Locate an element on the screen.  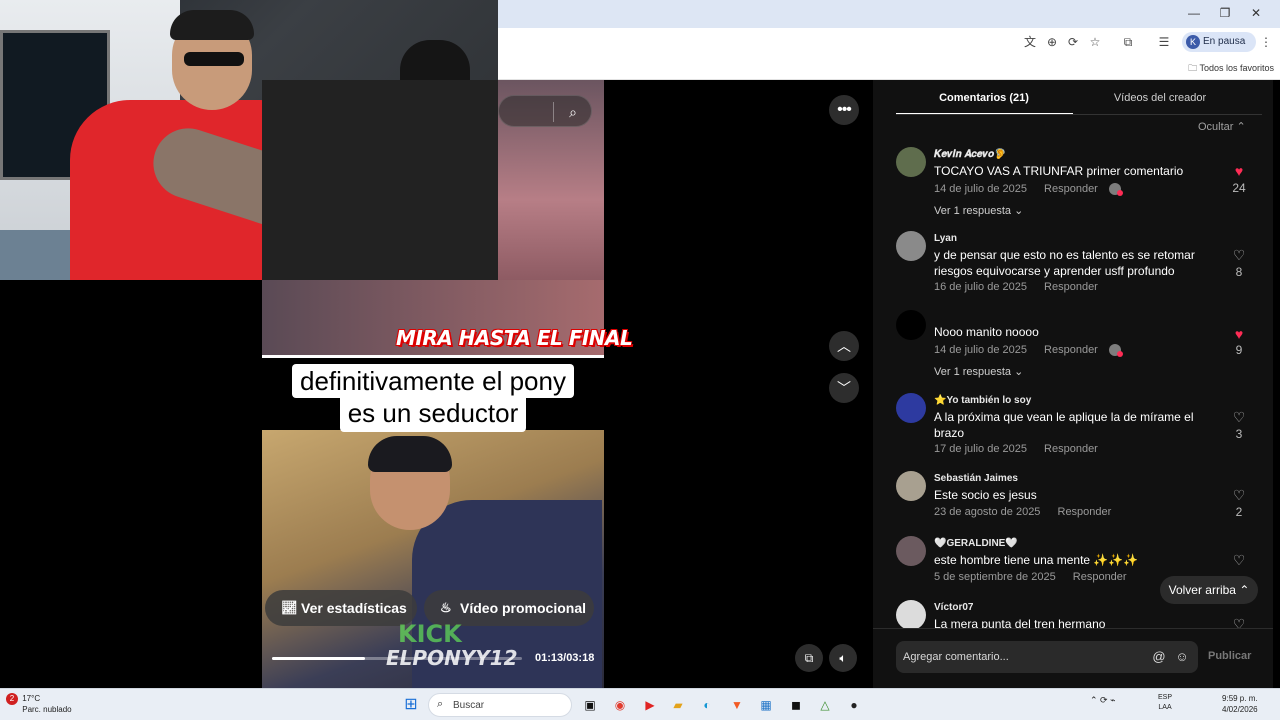
brave-icon: ▼ is located at coordinates (737, 705).